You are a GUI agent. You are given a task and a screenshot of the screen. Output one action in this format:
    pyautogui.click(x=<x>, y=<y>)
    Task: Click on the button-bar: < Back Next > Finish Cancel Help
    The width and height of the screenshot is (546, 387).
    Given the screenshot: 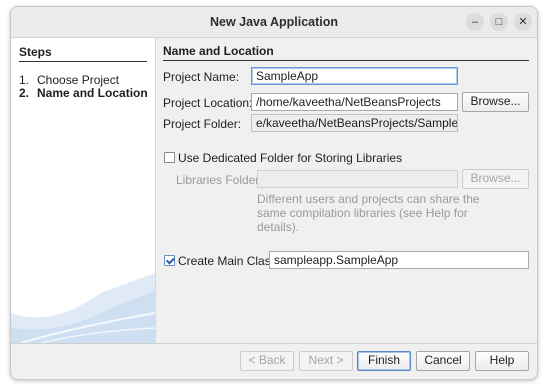 What is the action you would take?
    pyautogui.click(x=274, y=361)
    